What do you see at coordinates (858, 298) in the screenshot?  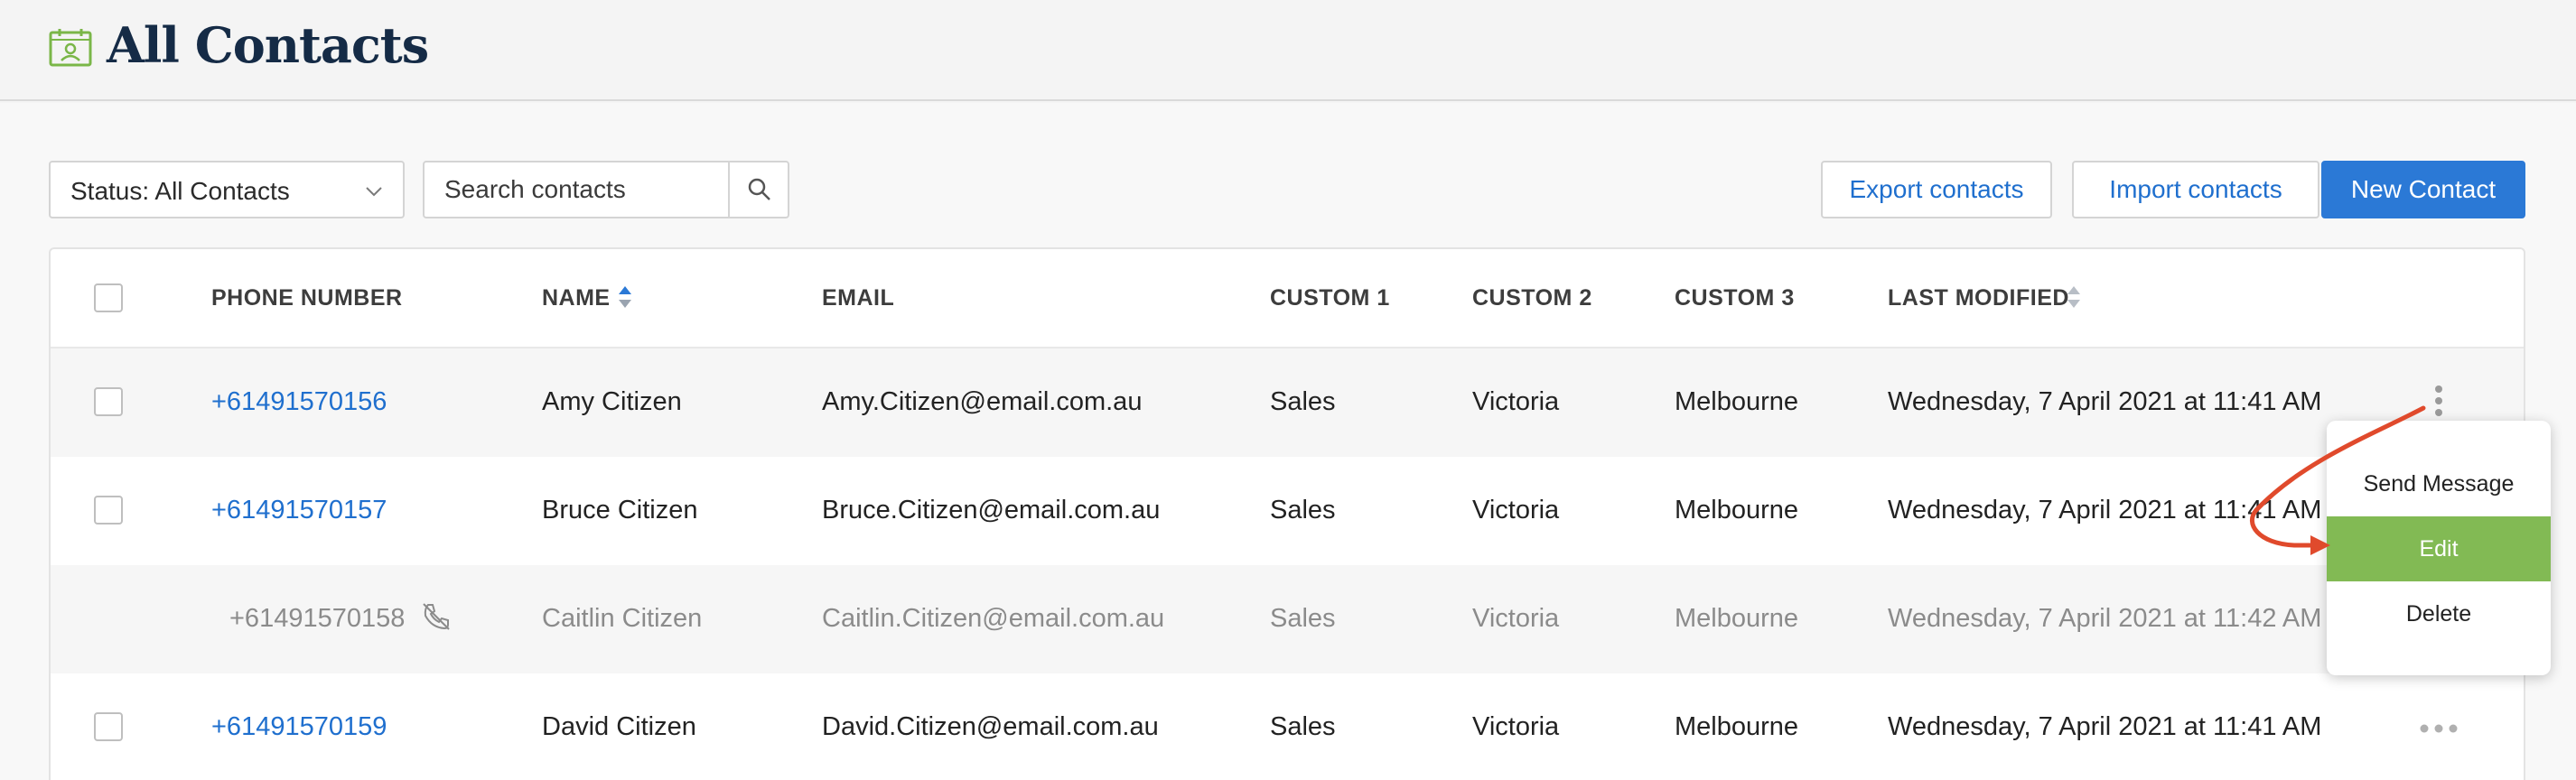 I see `column-header-email: EMAIL` at bounding box center [858, 298].